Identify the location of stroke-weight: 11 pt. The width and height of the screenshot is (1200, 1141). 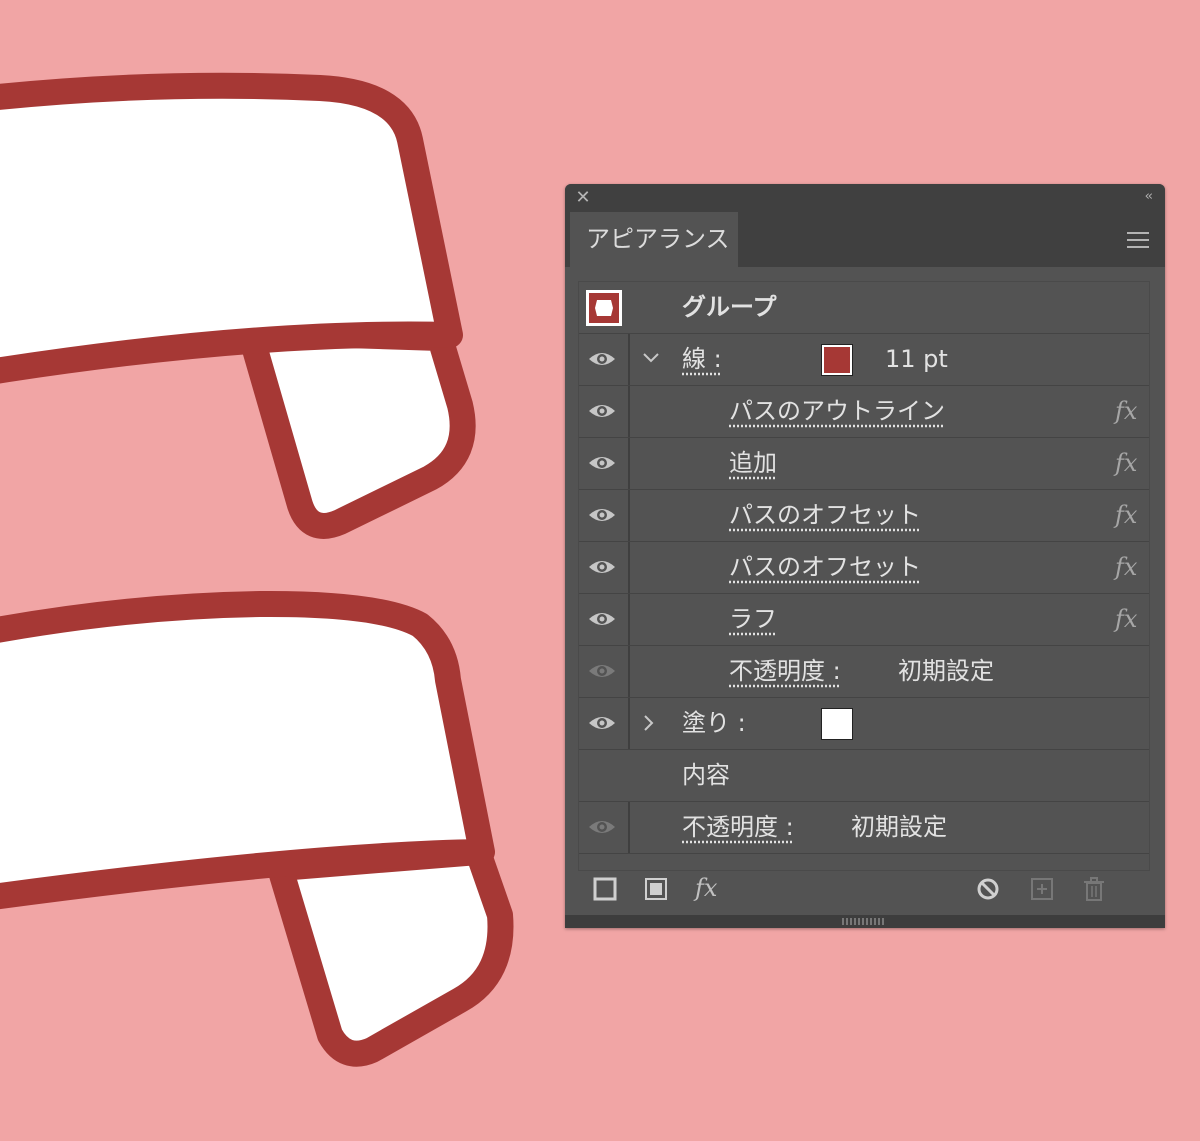
(916, 359).